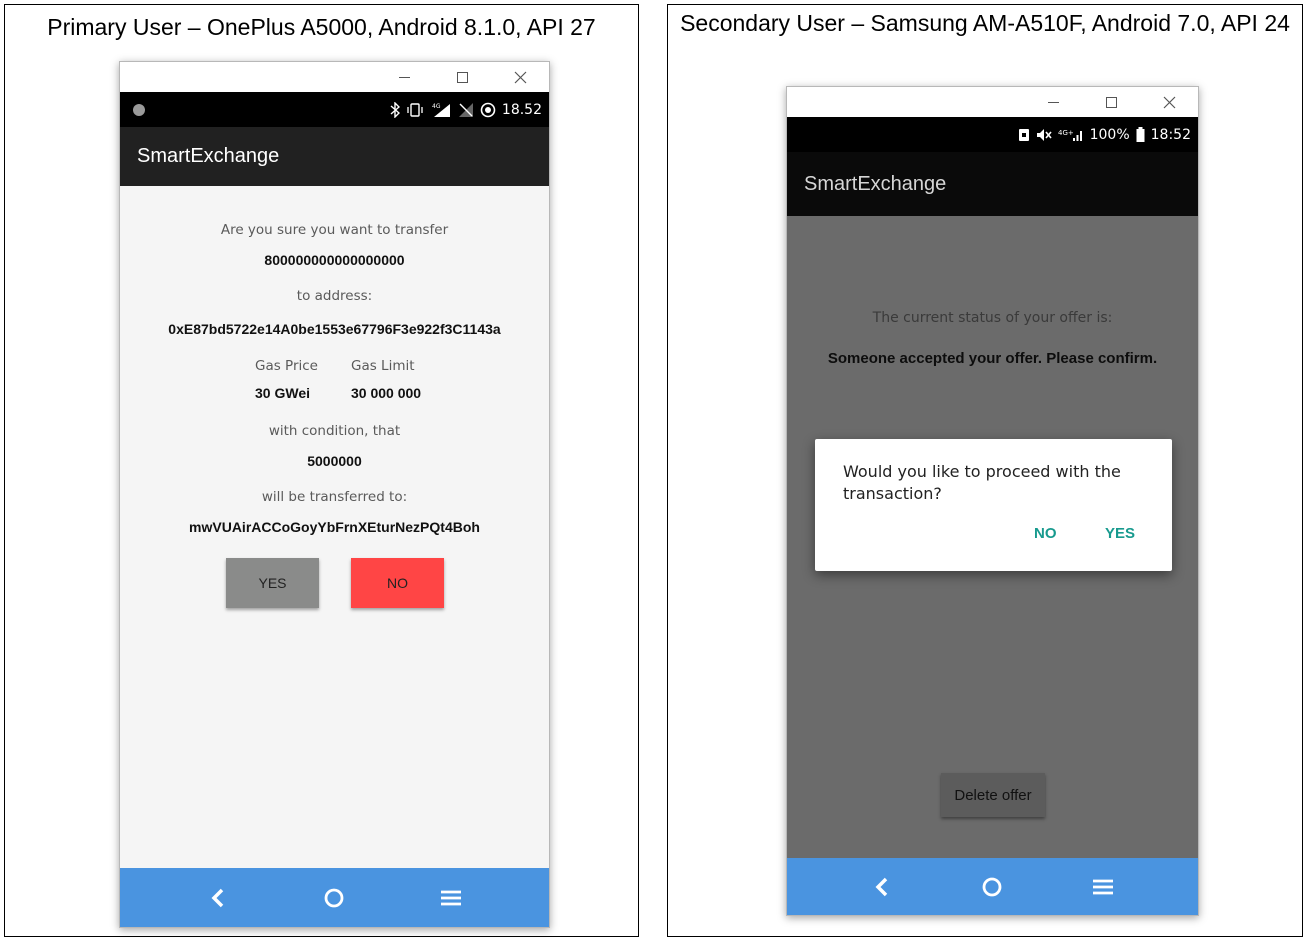  What do you see at coordinates (992, 134) in the screenshot?
I see `status-bar: 4G+ 100% 18:52` at bounding box center [992, 134].